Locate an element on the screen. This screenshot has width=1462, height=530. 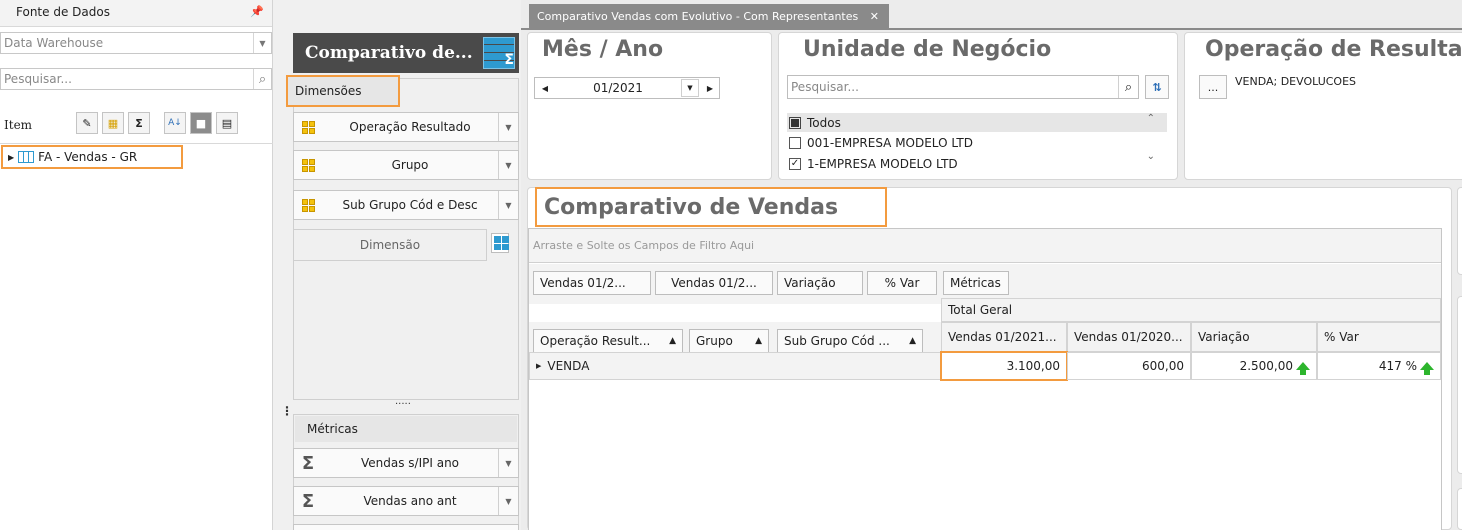
edit-icon: ✎ is located at coordinates (87, 123).